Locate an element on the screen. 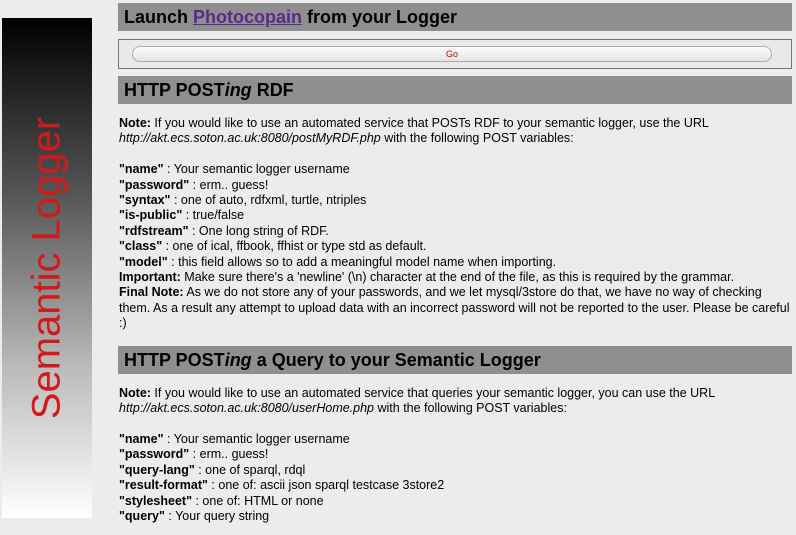 The height and width of the screenshot is (535, 796). query-var-name: "name" is located at coordinates (141, 438).